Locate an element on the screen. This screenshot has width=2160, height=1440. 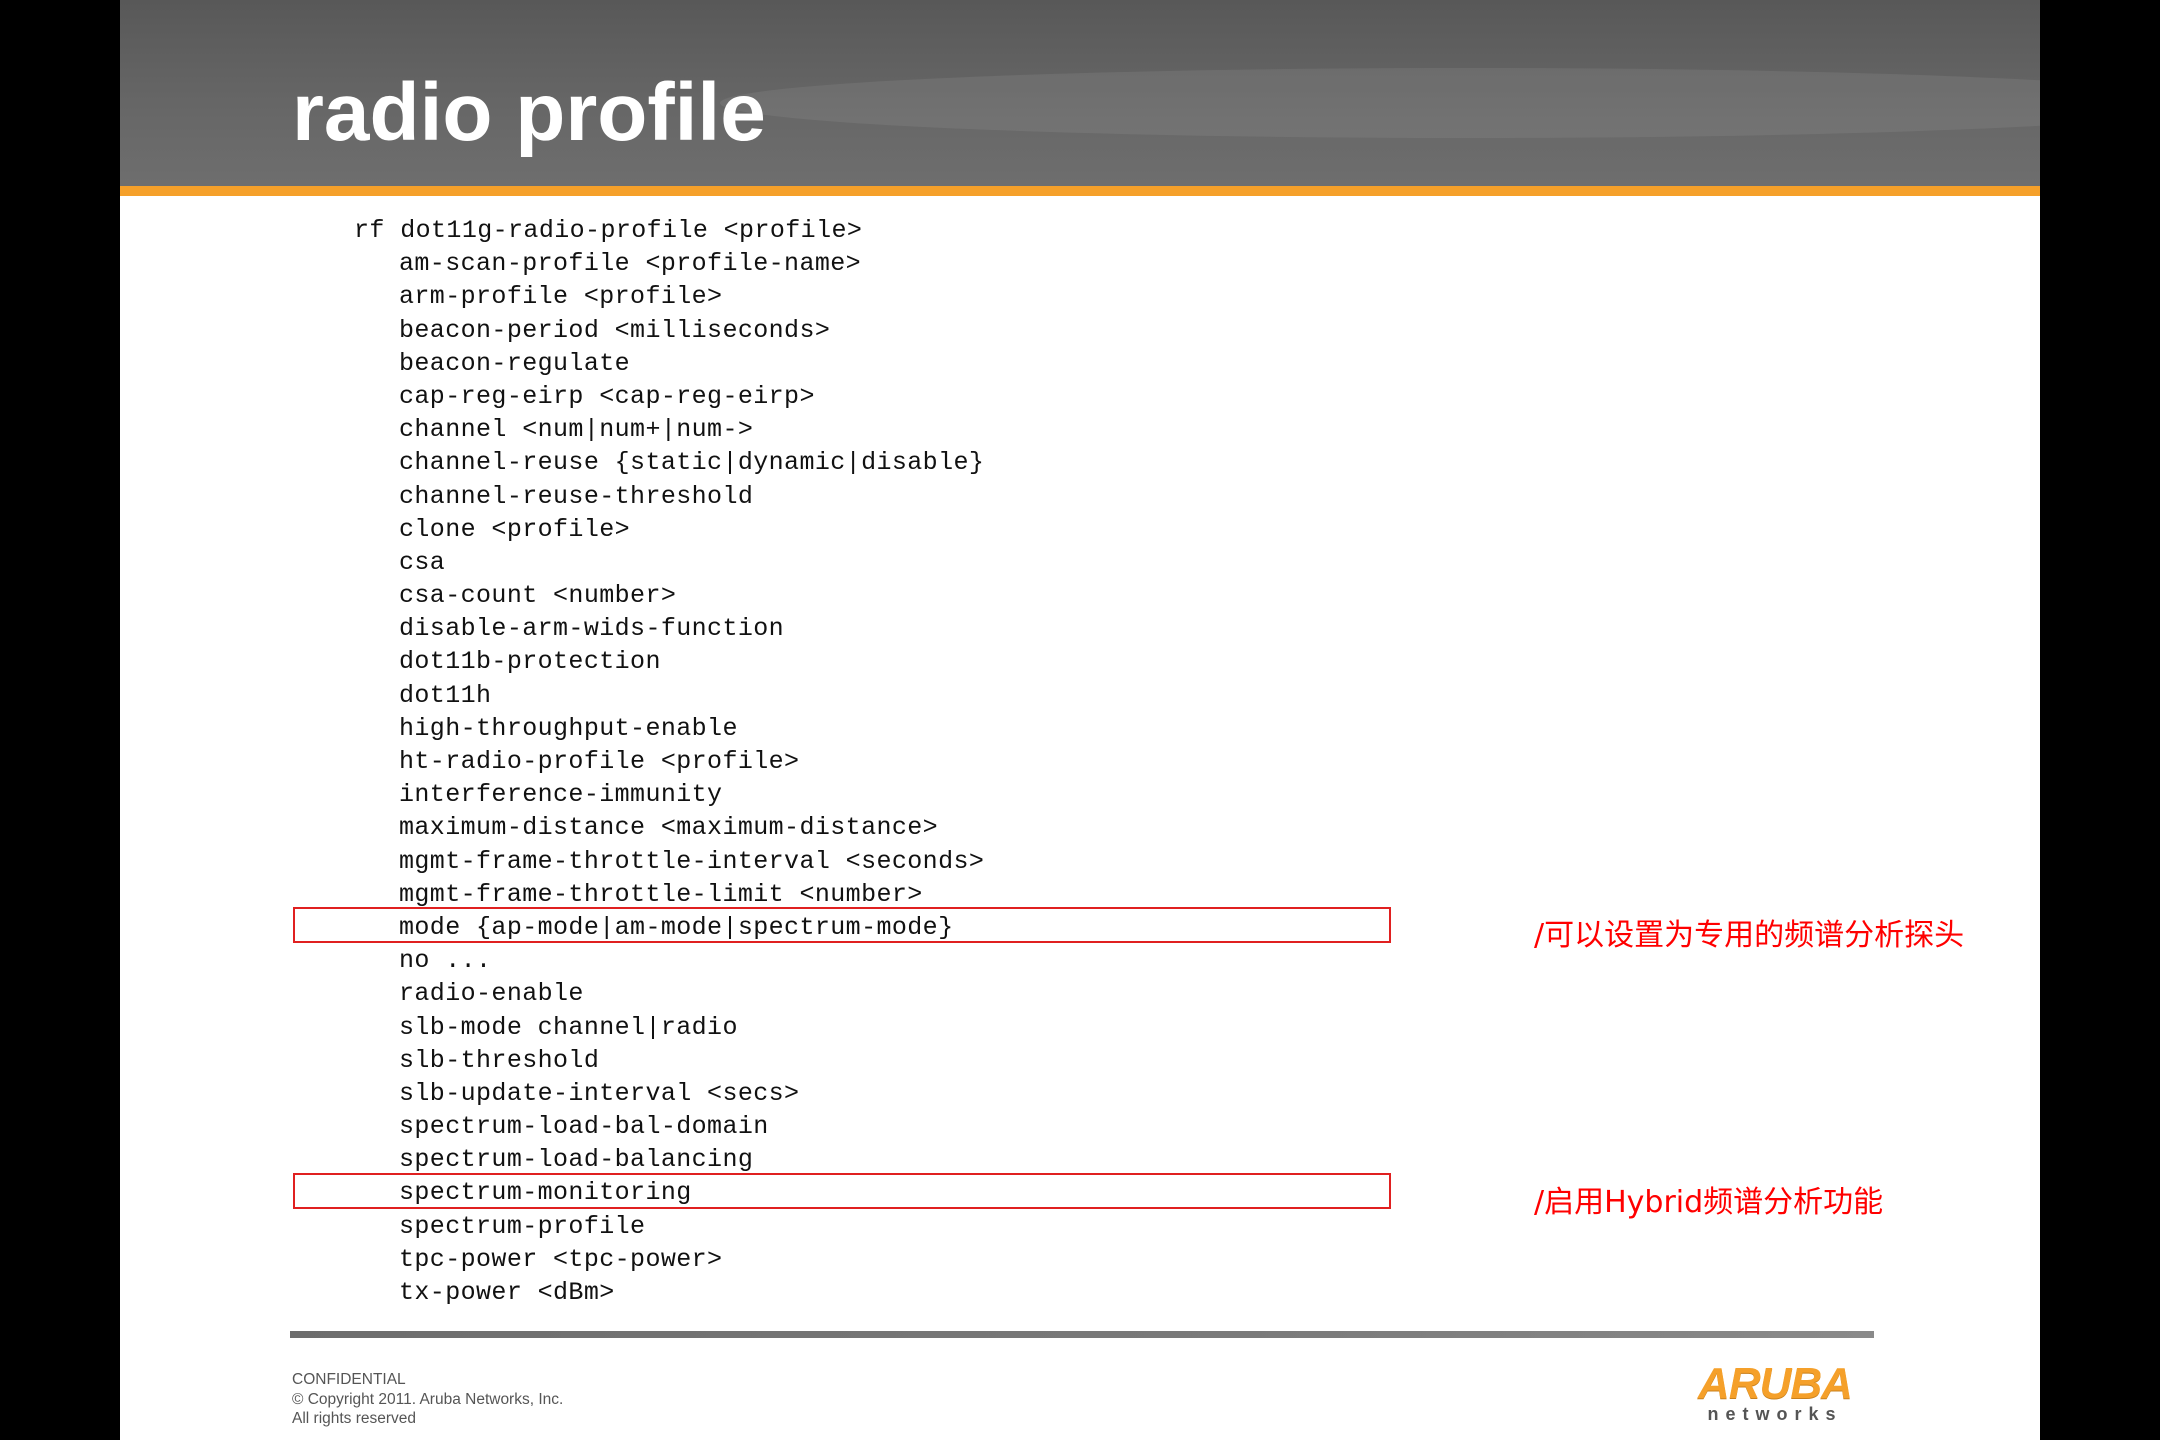
cli-option: csa is located at coordinates (422, 562).